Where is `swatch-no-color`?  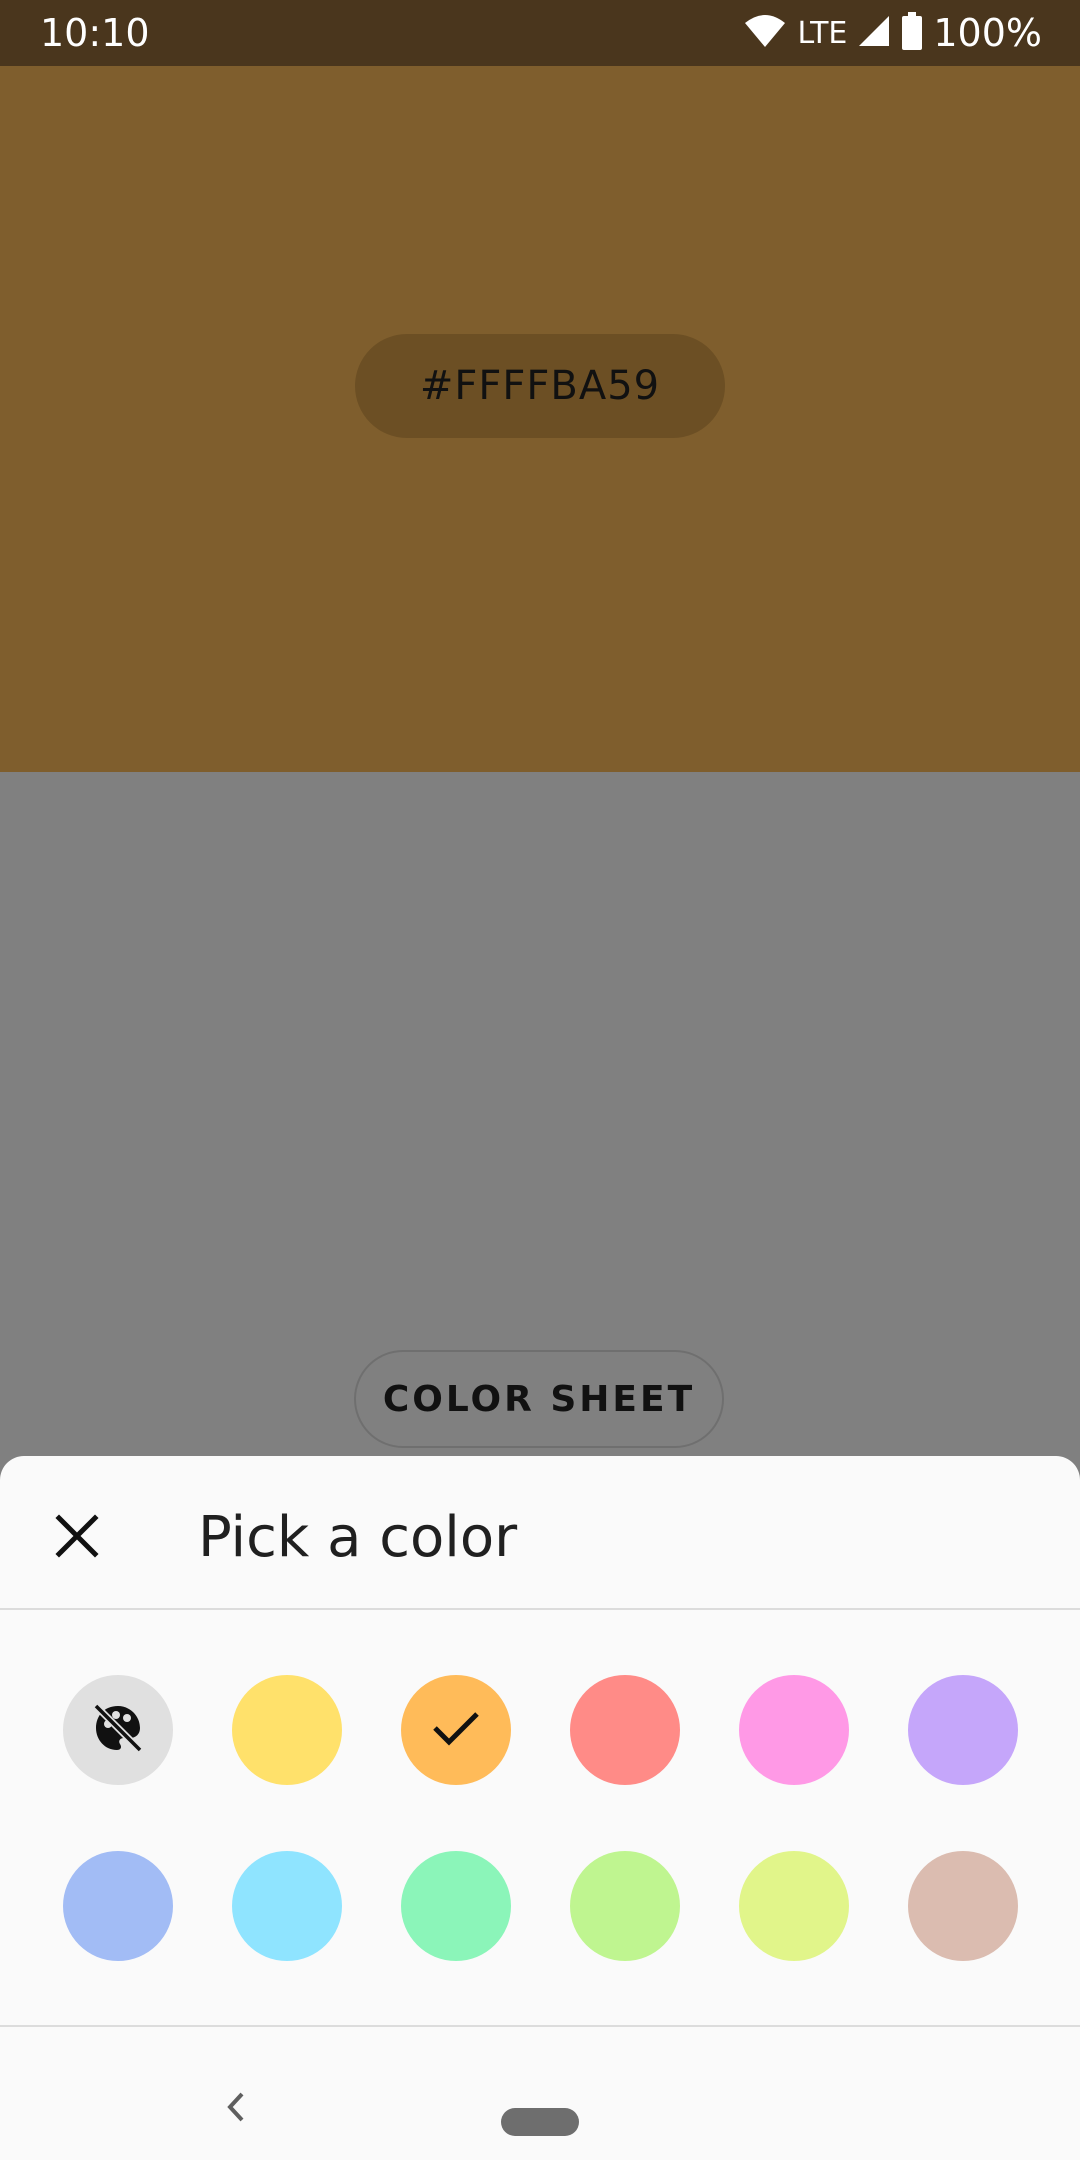
swatch-no-color is located at coordinates (118, 1730).